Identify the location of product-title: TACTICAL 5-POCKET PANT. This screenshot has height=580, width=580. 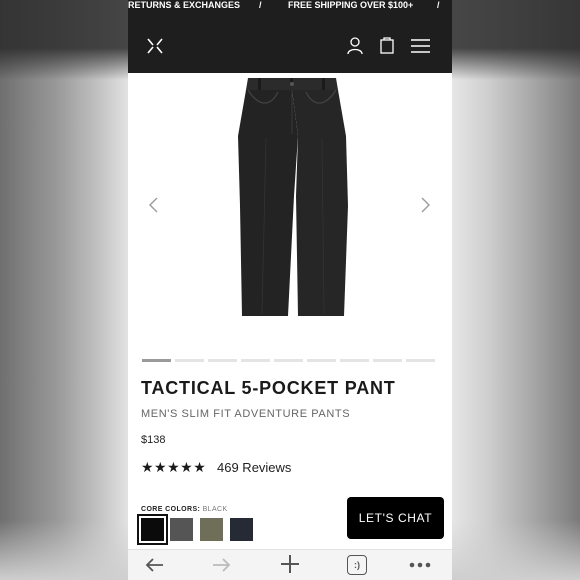
(268, 388).